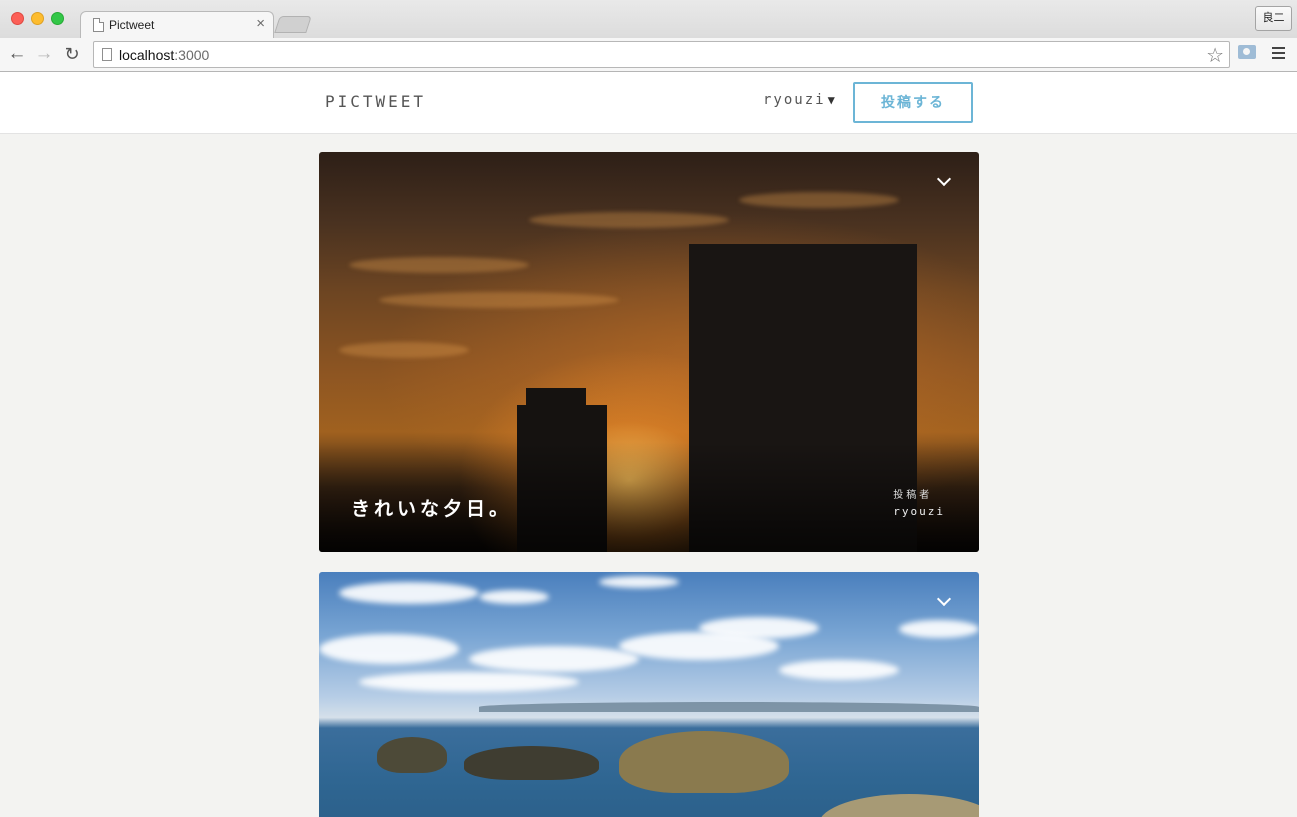 This screenshot has width=1297, height=817. What do you see at coordinates (17, 18) in the screenshot?
I see `close-window-button` at bounding box center [17, 18].